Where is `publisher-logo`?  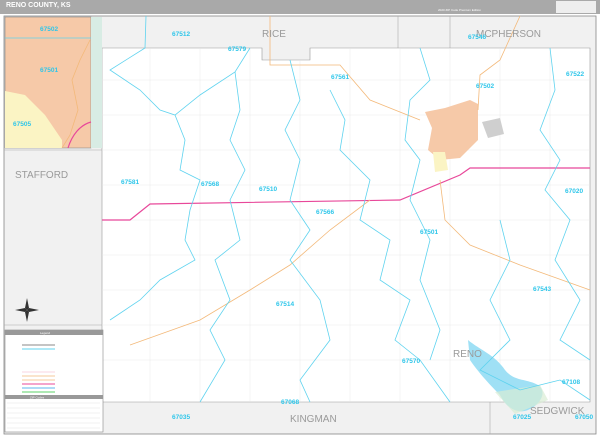 publisher-logo is located at coordinates (576, 7).